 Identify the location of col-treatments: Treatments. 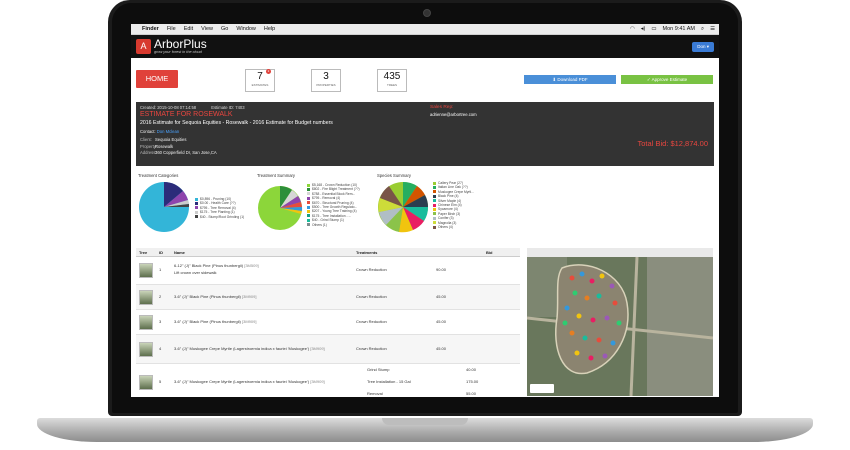
(366, 252).